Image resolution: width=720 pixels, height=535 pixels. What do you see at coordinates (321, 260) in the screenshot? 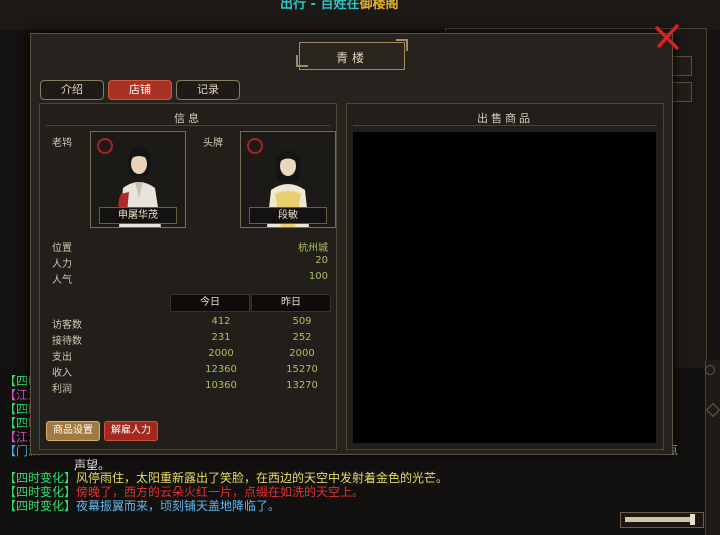
I see `stat-value: 20` at bounding box center [321, 260].